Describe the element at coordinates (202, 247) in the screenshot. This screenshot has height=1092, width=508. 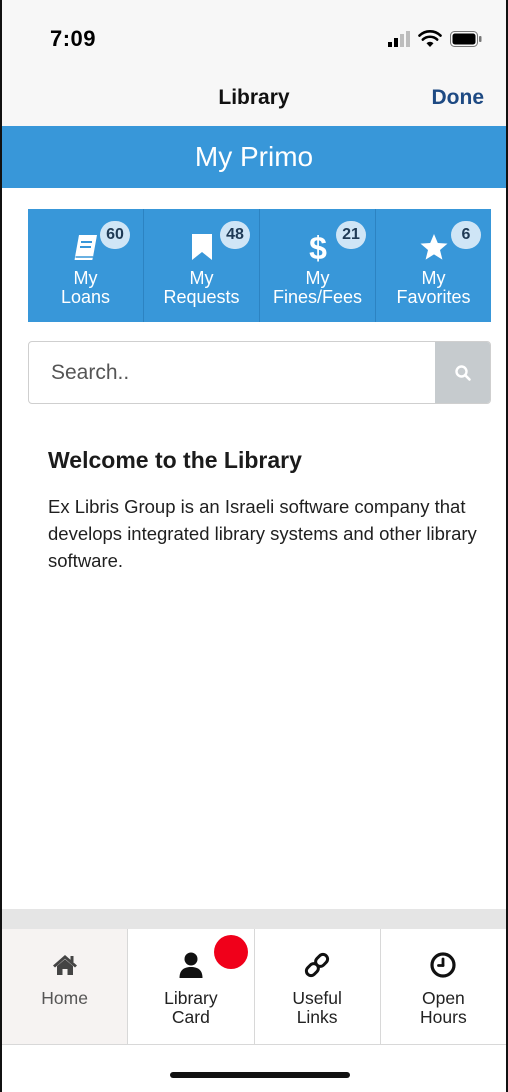
I see `bookmark-icon` at that location.